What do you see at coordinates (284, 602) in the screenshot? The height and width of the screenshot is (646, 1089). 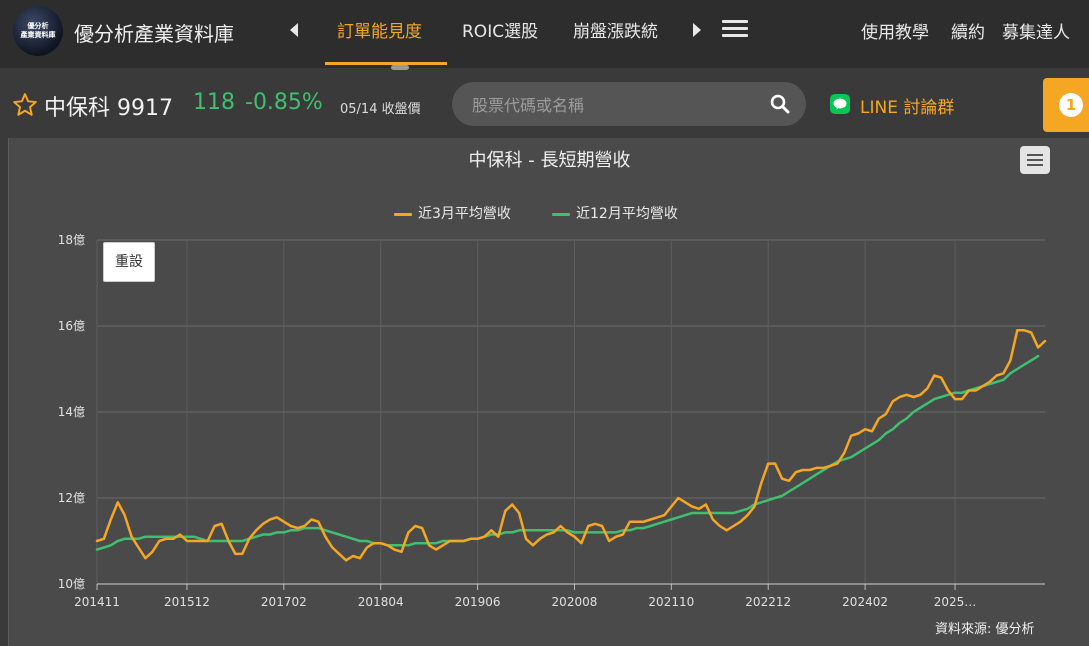 I see `x-tick-label: 201702` at bounding box center [284, 602].